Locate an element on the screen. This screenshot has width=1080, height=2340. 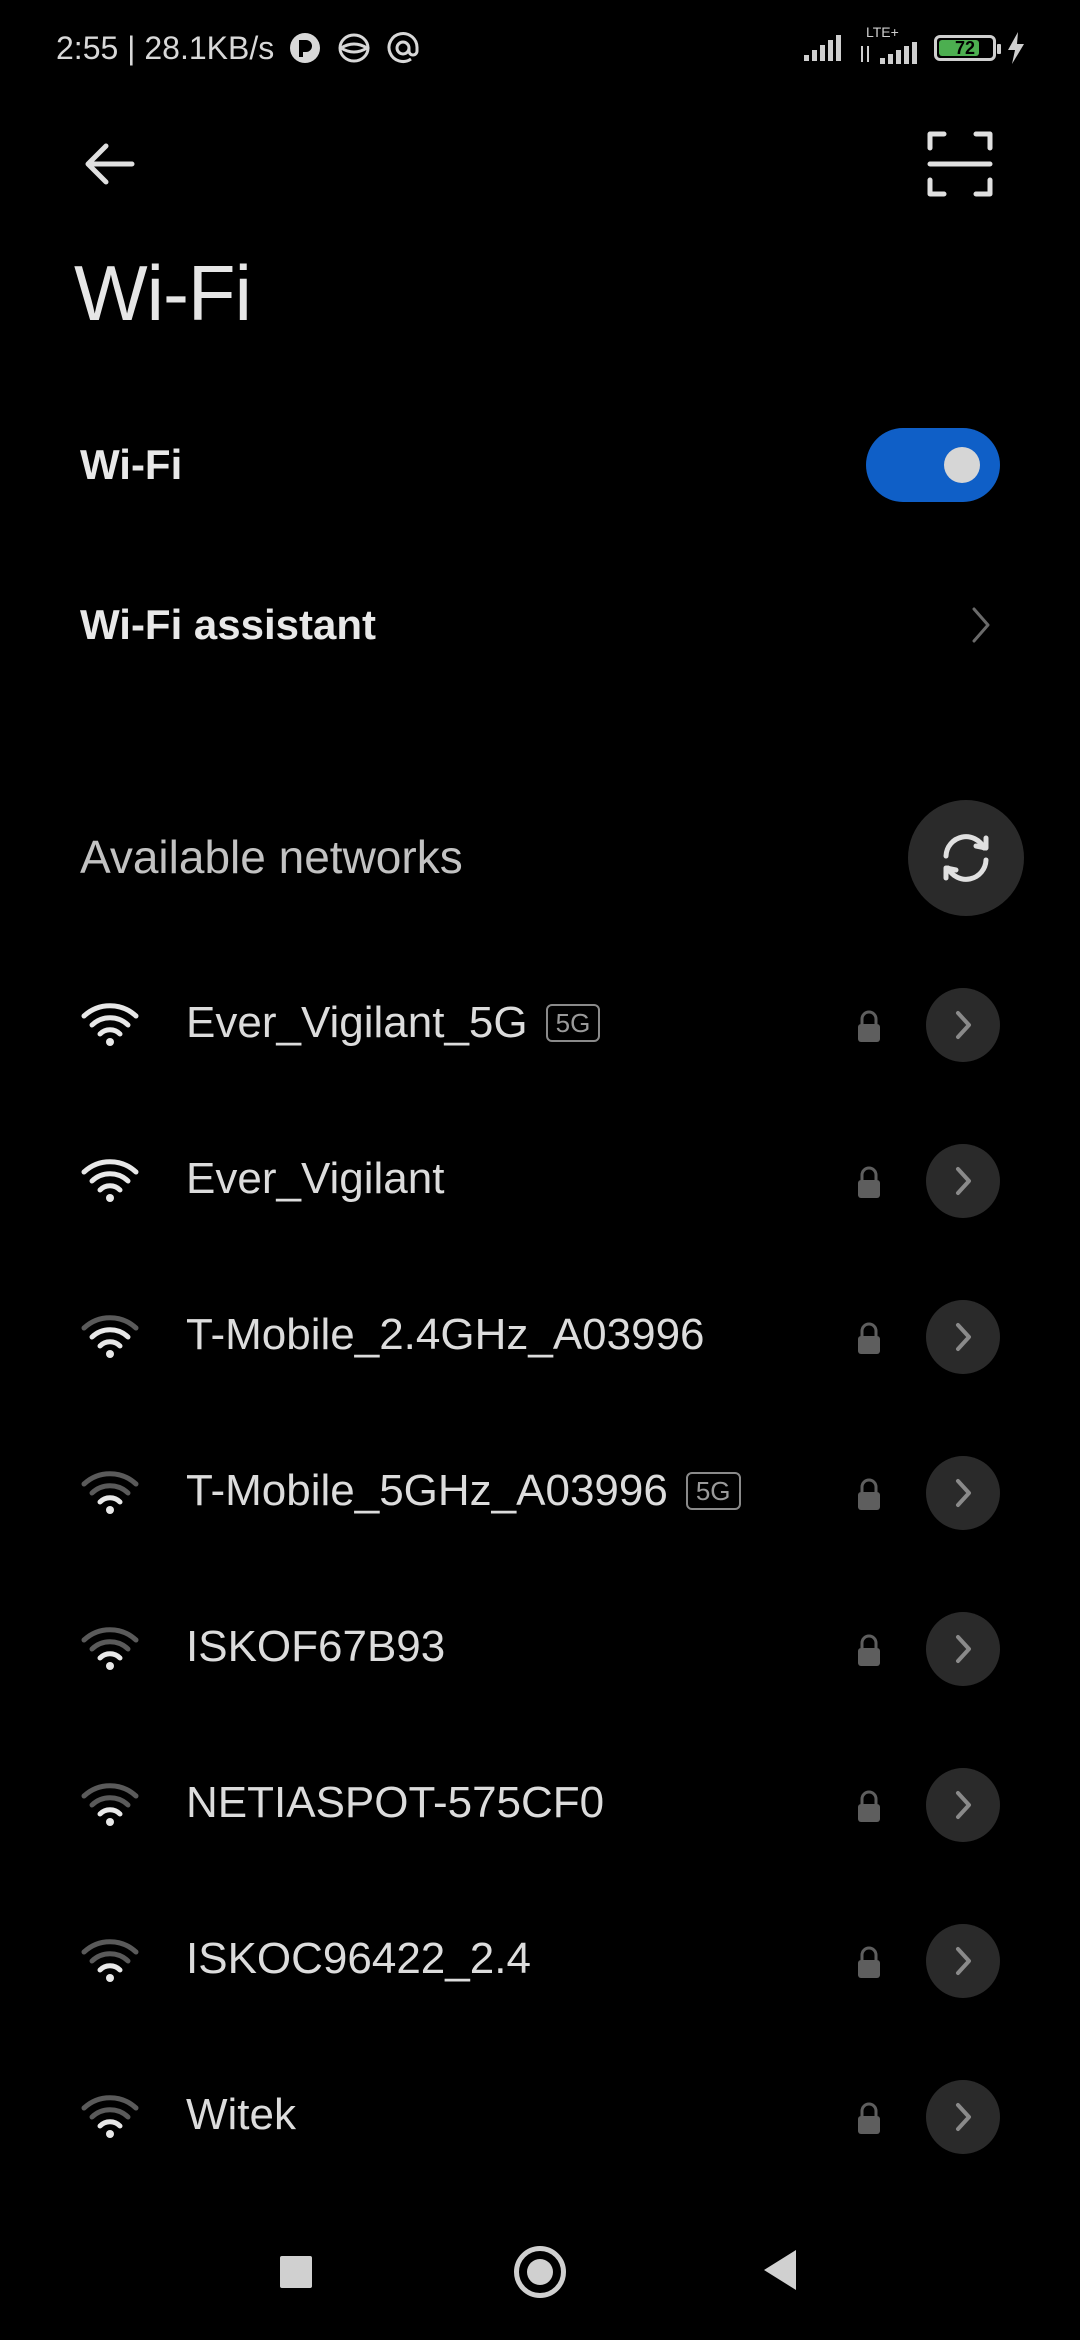
network-row: ISKOC96422_2.4 is located at coordinates (540, 1962).